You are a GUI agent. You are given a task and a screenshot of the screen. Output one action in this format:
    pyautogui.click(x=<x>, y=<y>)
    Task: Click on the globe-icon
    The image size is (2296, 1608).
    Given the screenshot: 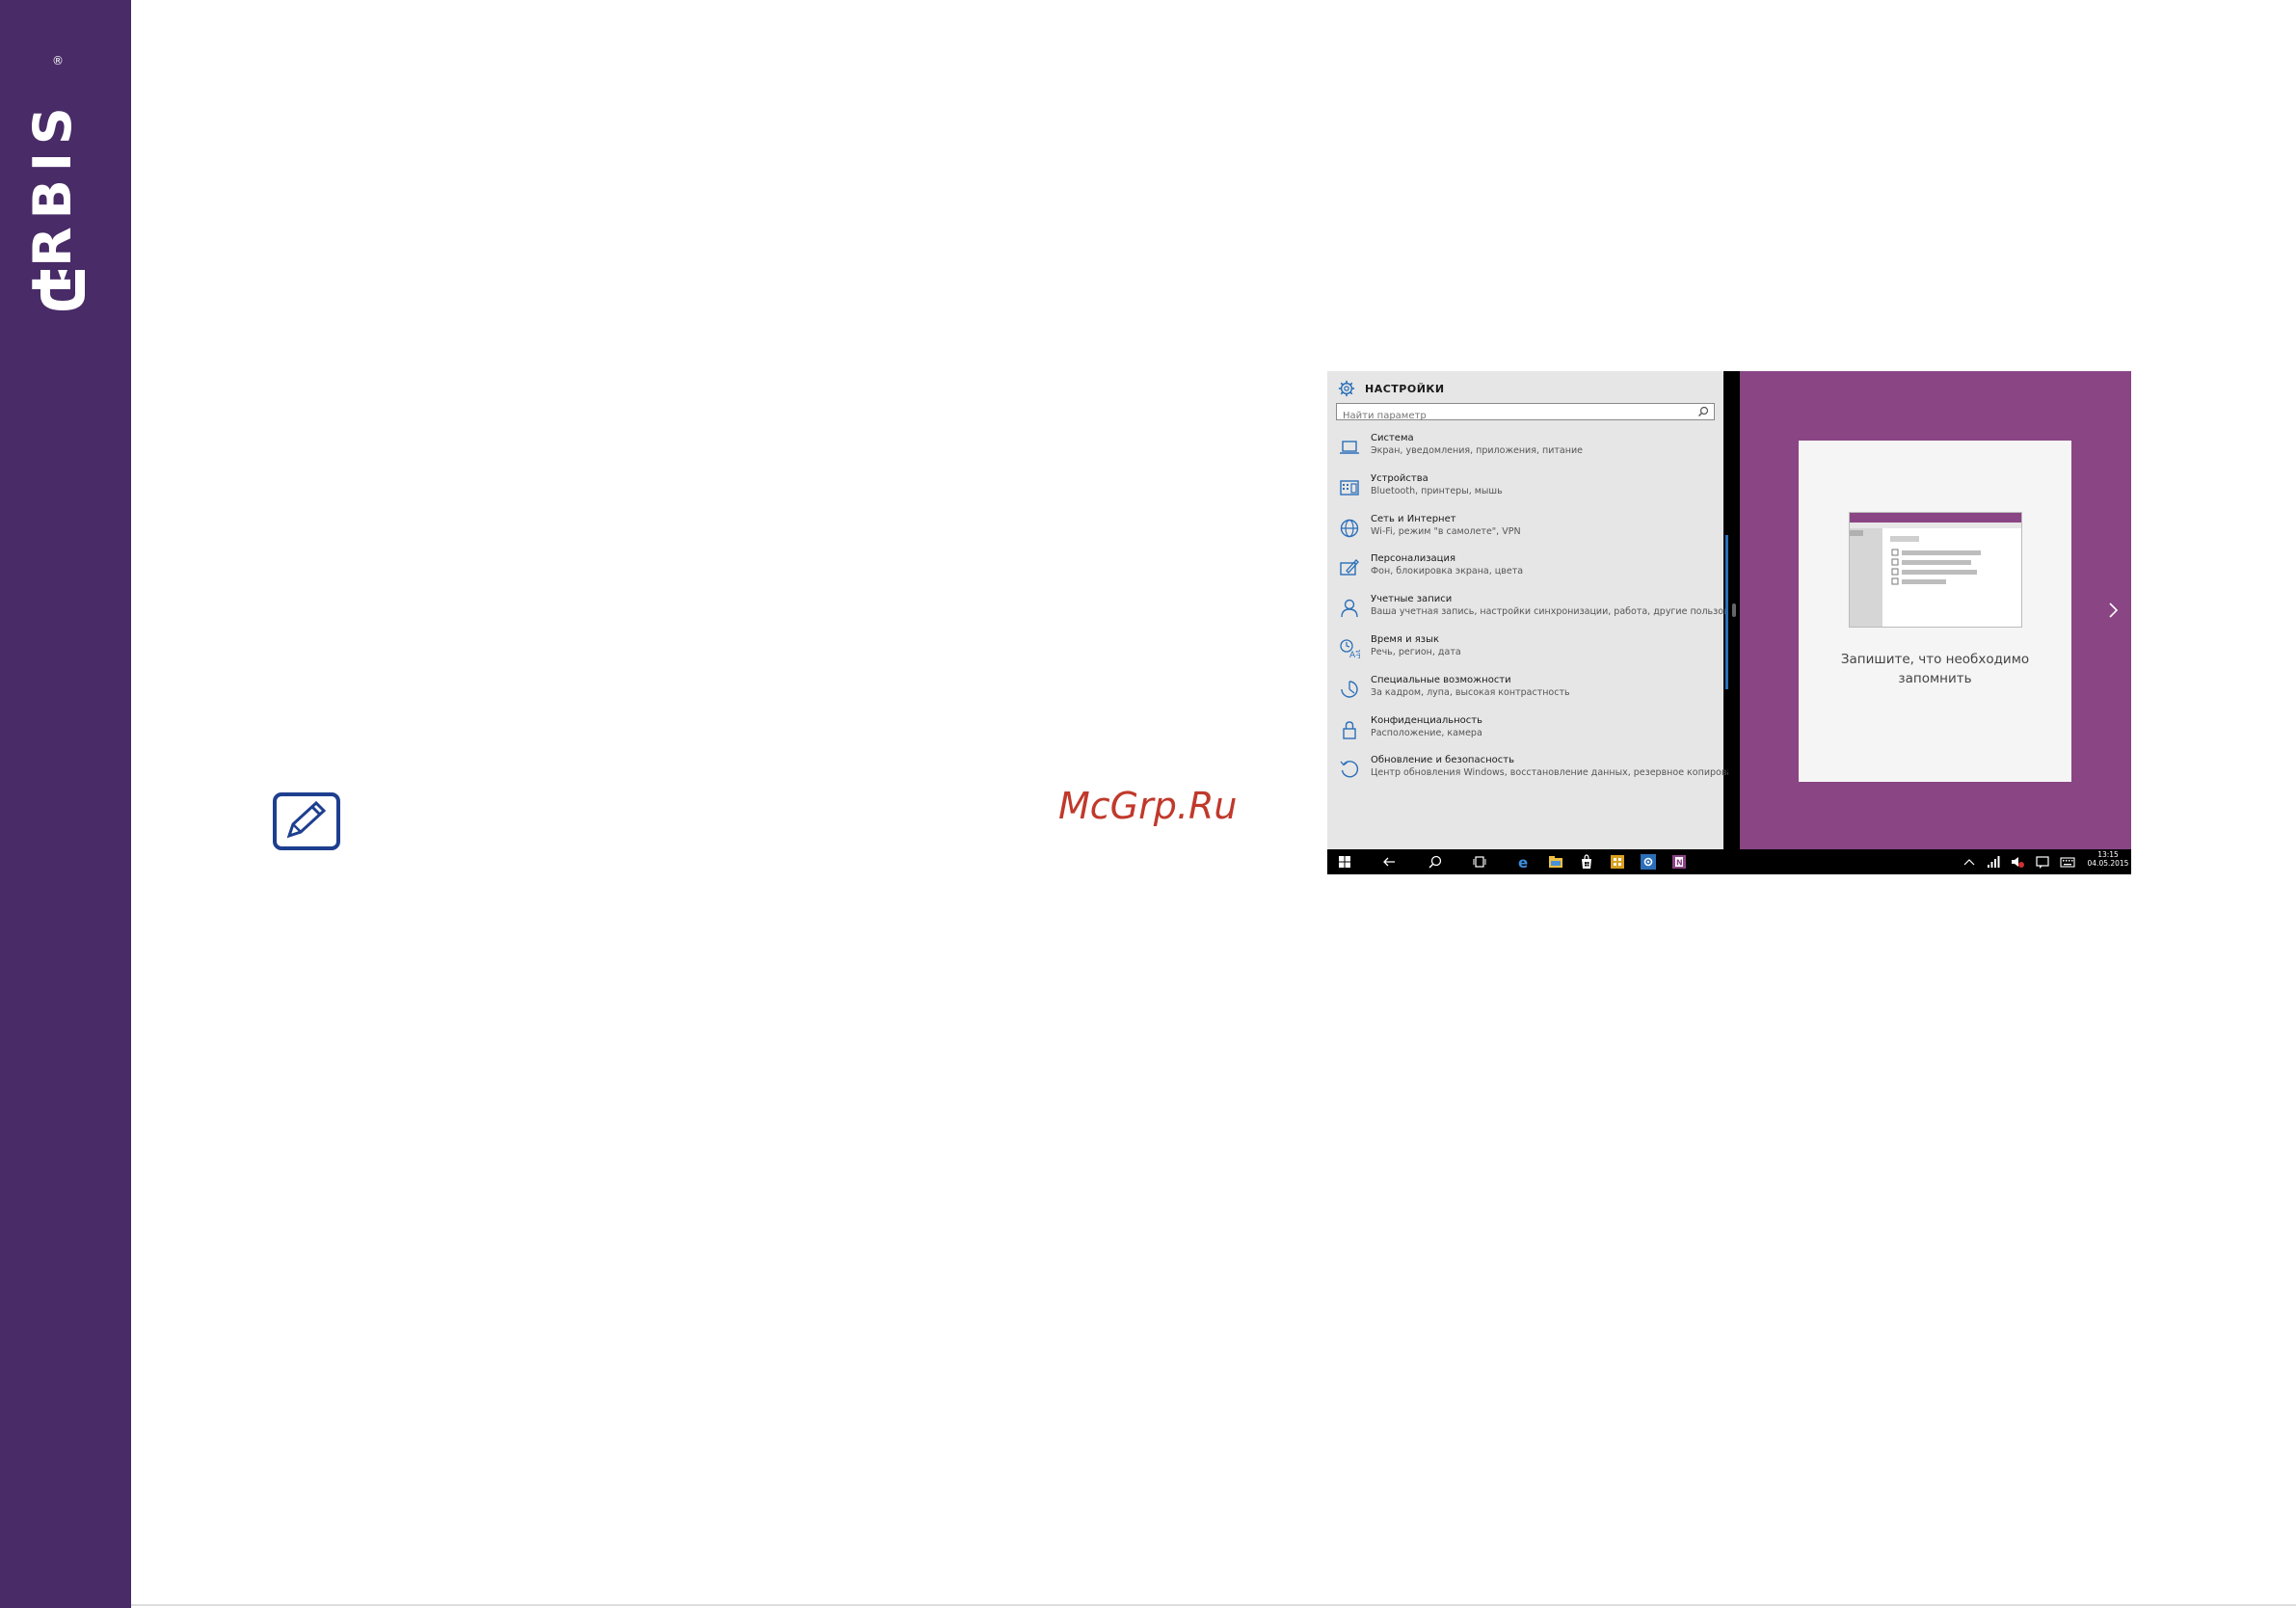 What is the action you would take?
    pyautogui.click(x=1349, y=528)
    